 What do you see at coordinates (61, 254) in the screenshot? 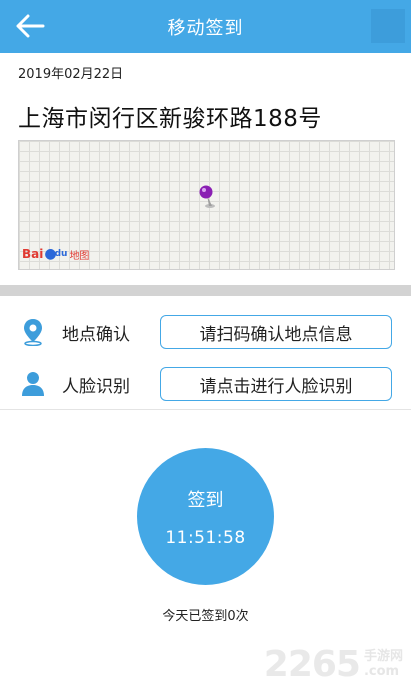
I see `baidu-logo-suffix: du` at bounding box center [61, 254].